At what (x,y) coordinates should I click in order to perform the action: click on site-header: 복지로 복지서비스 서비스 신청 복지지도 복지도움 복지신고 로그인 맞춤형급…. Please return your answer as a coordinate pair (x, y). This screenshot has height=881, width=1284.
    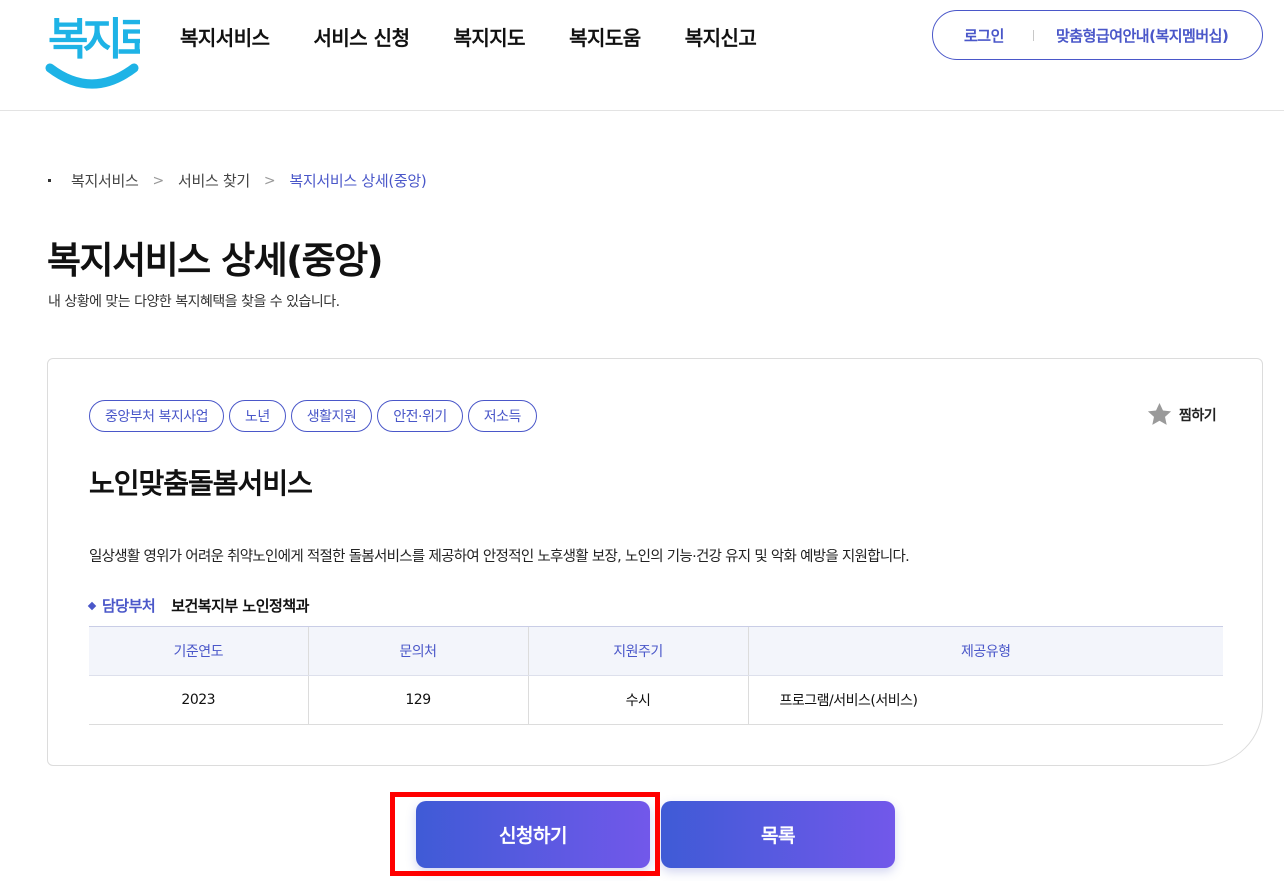
    Looking at the image, I should click on (642, 55).